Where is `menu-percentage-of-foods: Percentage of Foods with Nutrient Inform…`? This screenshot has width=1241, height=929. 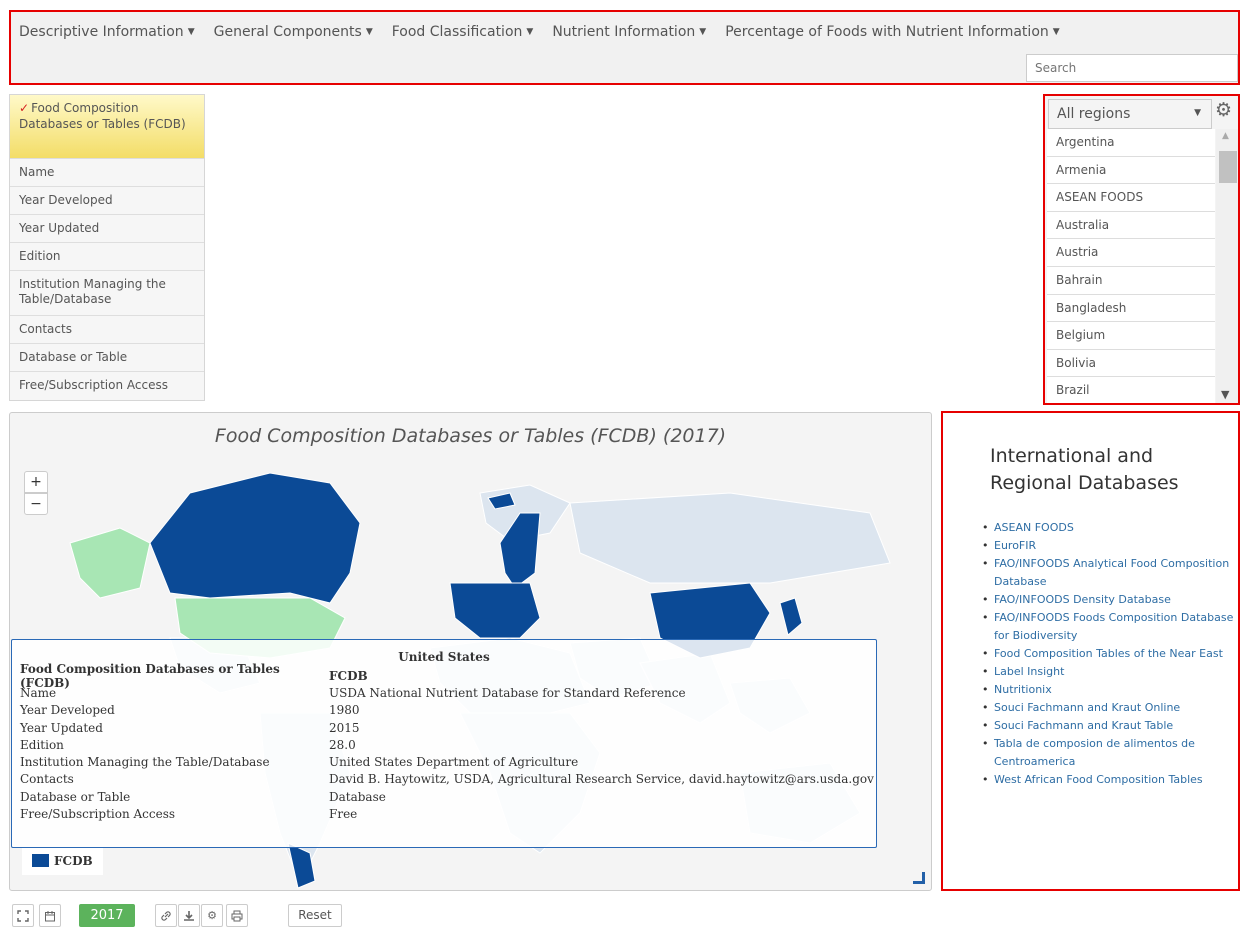 menu-percentage-of-foods: Percentage of Foods with Nutrient Inform… is located at coordinates (892, 32).